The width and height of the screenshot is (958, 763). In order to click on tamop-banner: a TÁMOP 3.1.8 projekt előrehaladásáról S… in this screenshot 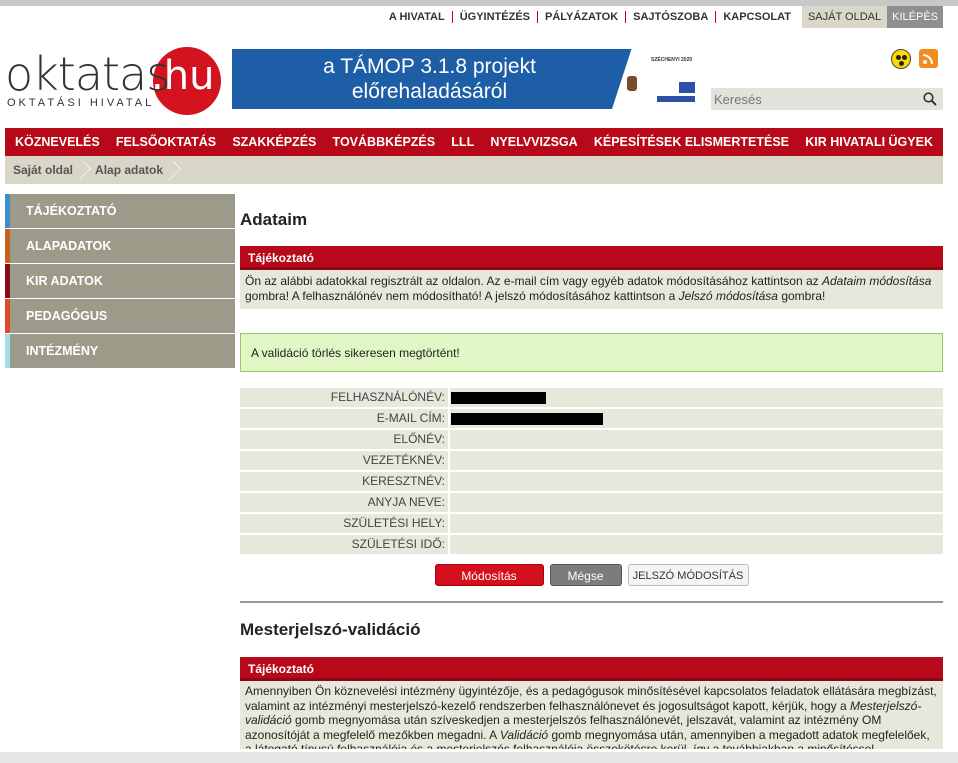, I will do `click(466, 79)`.